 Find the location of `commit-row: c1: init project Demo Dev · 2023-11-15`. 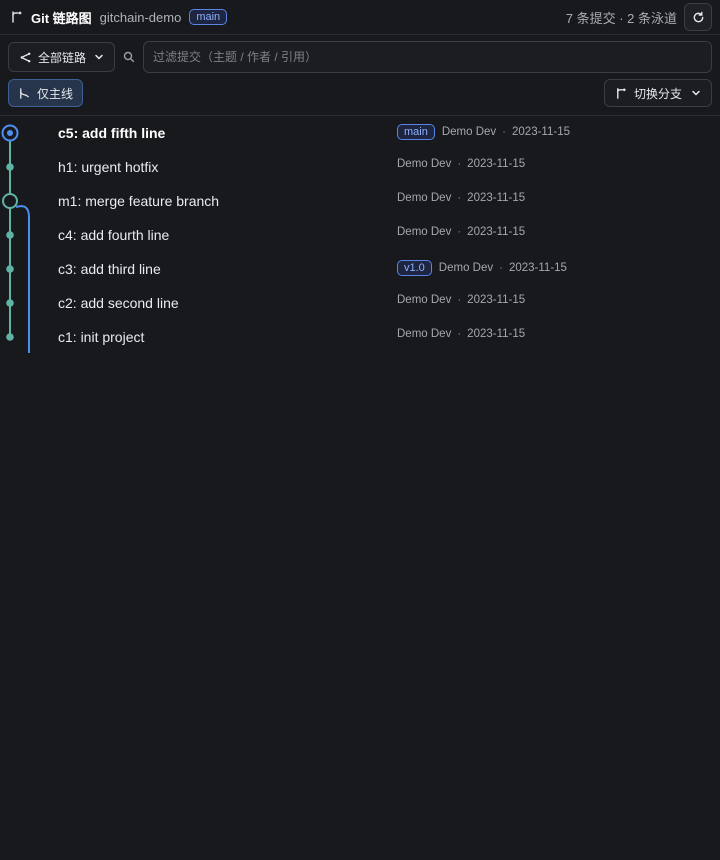

commit-row: c1: init project Demo Dev · 2023-11-15 is located at coordinates (360, 337).